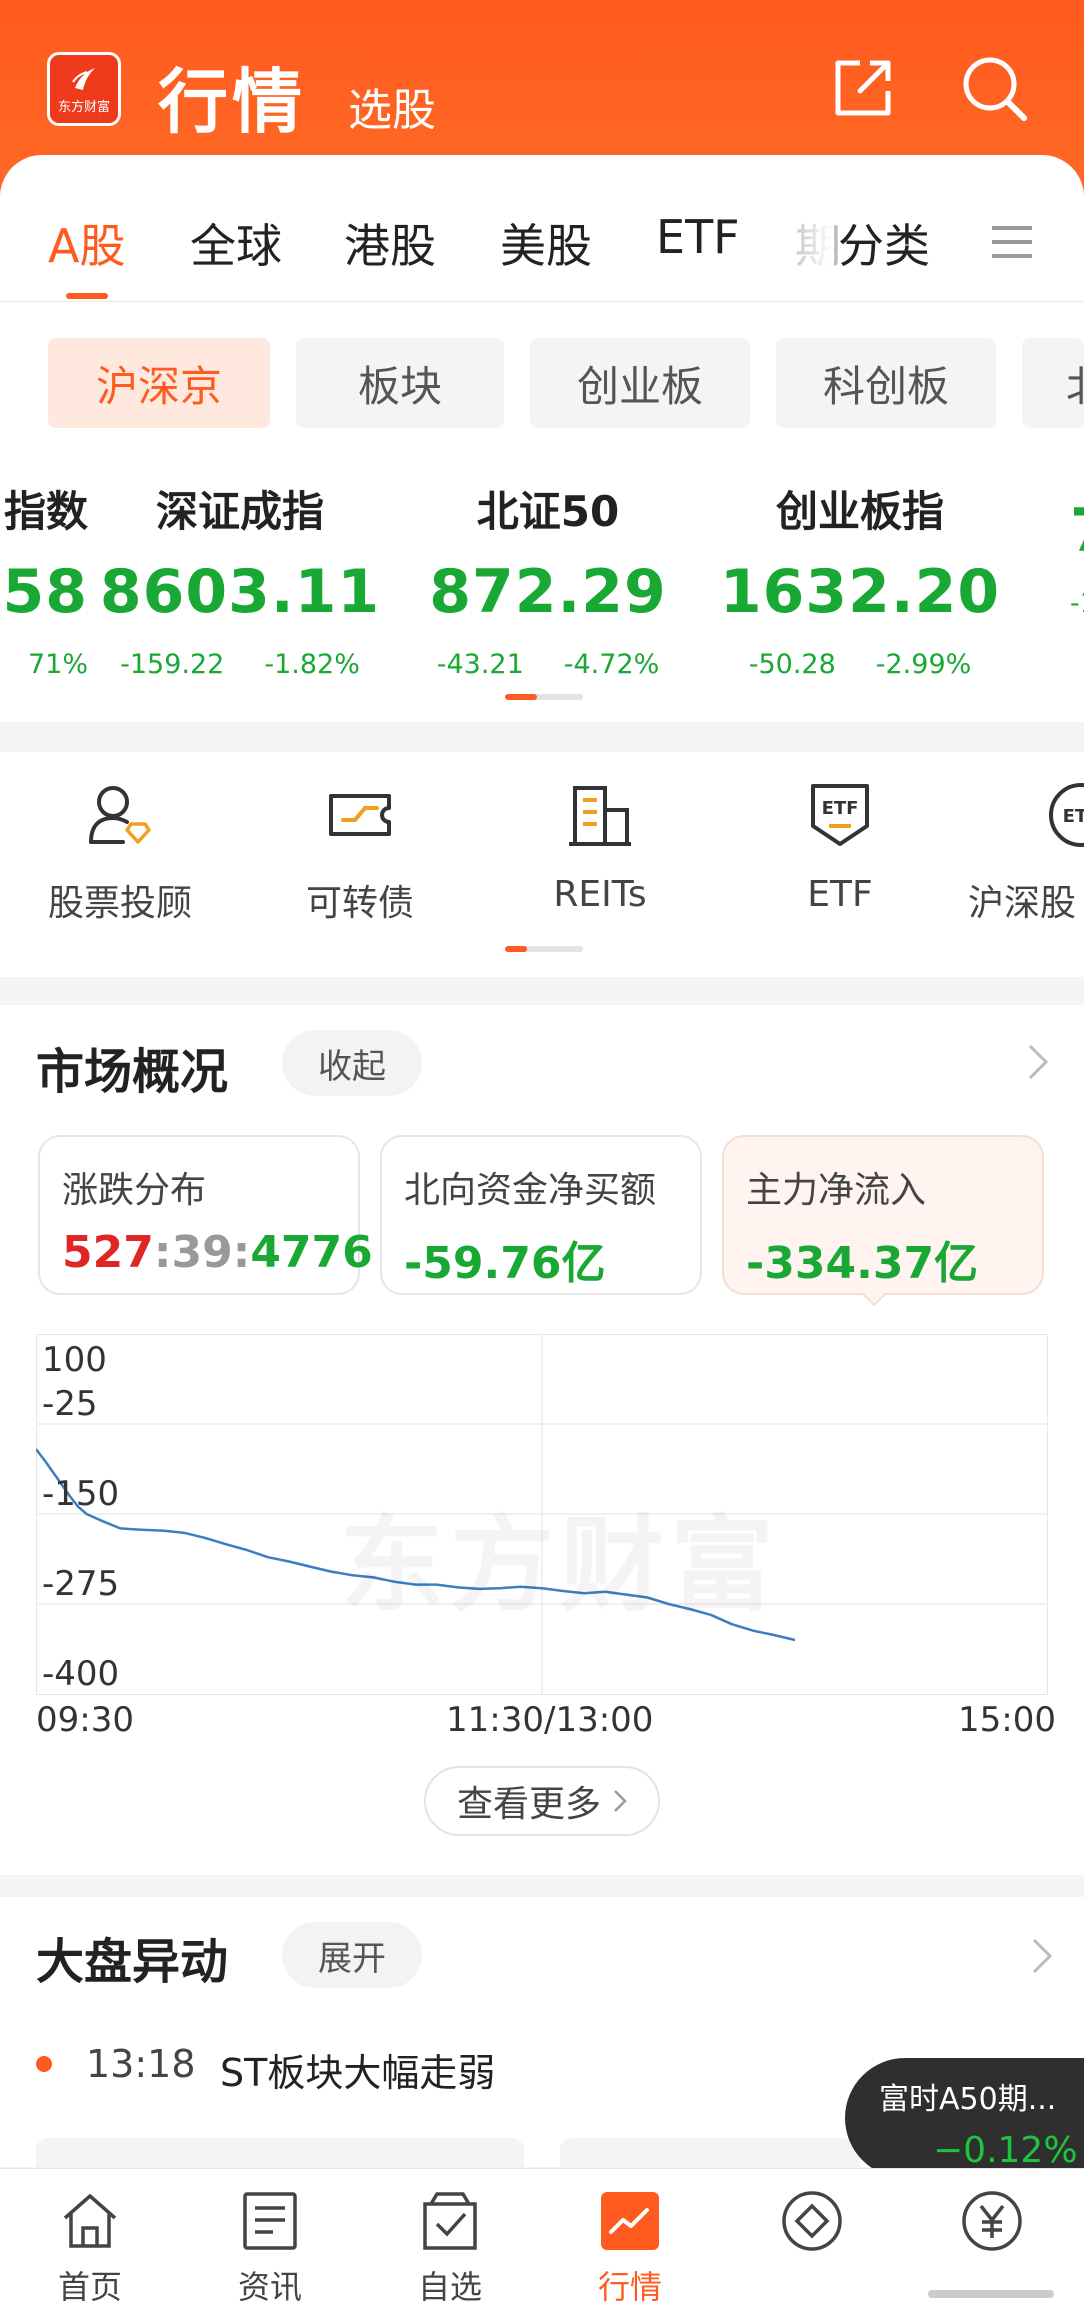 The height and width of the screenshot is (2324, 1084). I want to click on breadth-value: 527:39:4776, so click(217, 1252).